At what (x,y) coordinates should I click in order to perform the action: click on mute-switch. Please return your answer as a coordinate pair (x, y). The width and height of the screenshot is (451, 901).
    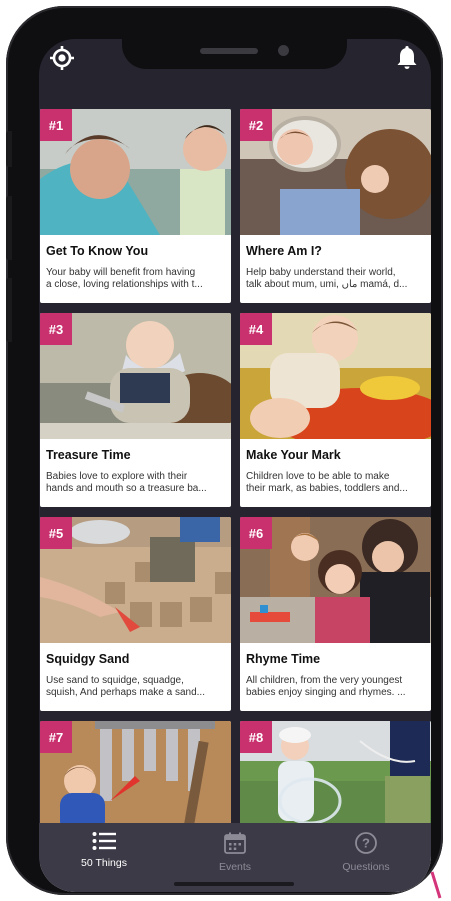
    Looking at the image, I should click on (9, 149).